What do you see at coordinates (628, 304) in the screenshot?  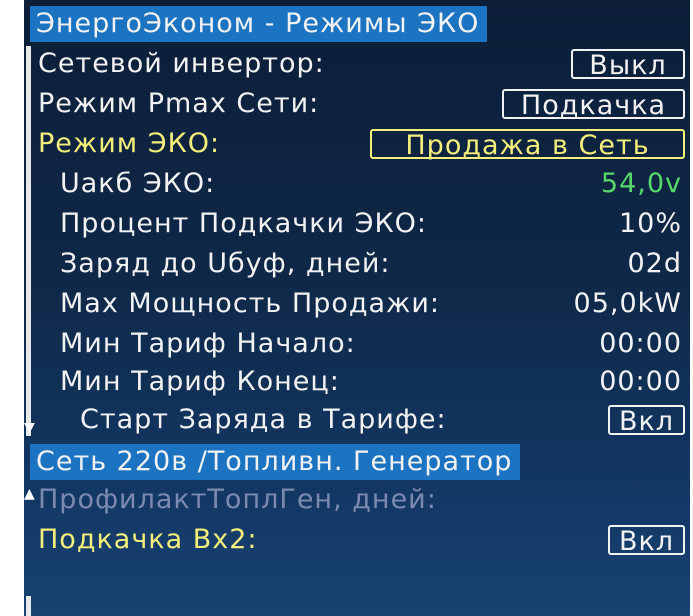 I see `max-sell-power-value: 05,0kW` at bounding box center [628, 304].